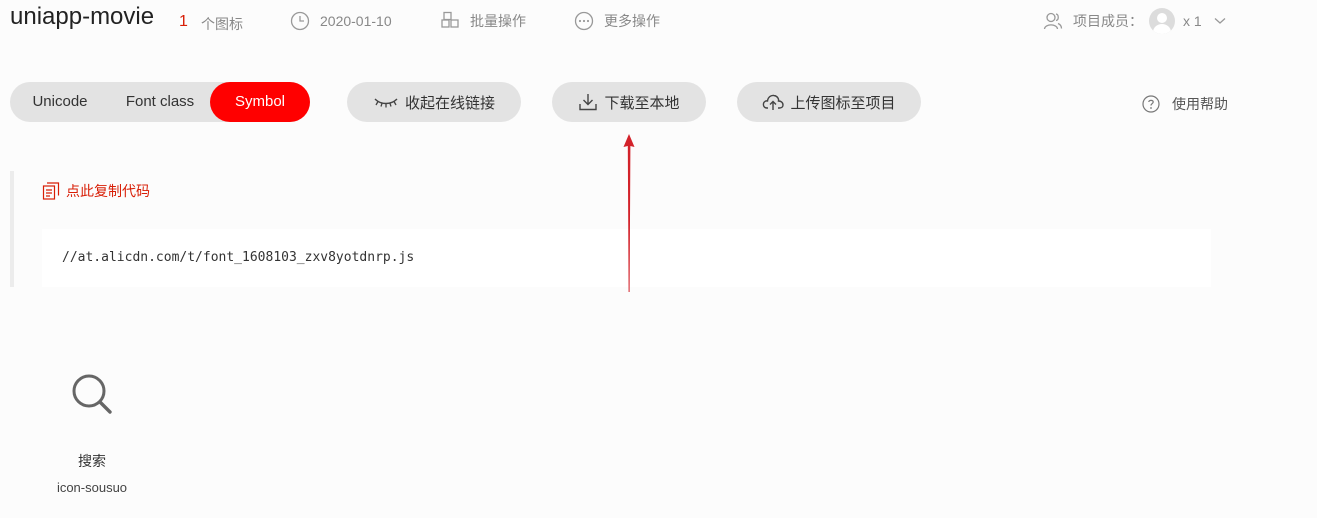 The height and width of the screenshot is (518, 1317). What do you see at coordinates (632, 21) in the screenshot?
I see `more-operations-label: 更多操作` at bounding box center [632, 21].